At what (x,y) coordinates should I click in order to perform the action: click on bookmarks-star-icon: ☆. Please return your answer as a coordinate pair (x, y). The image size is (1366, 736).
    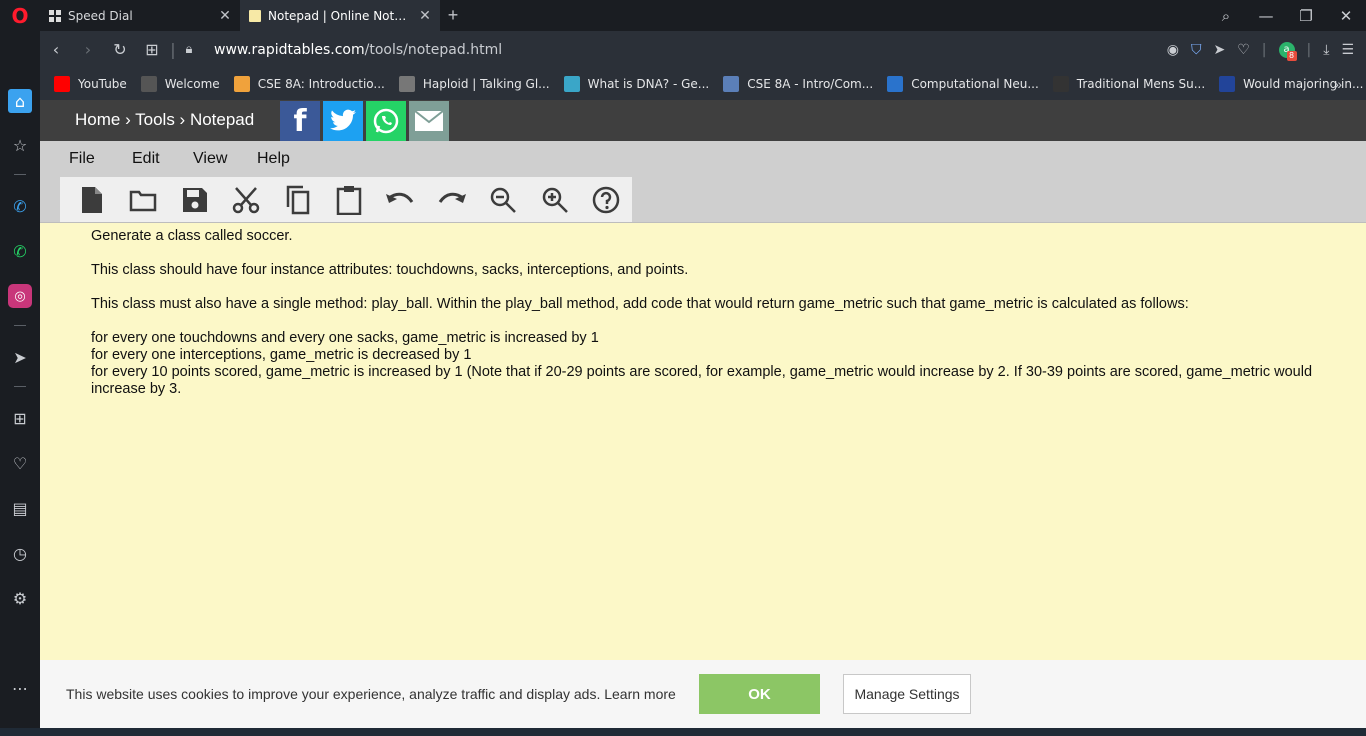
    Looking at the image, I should click on (20, 145).